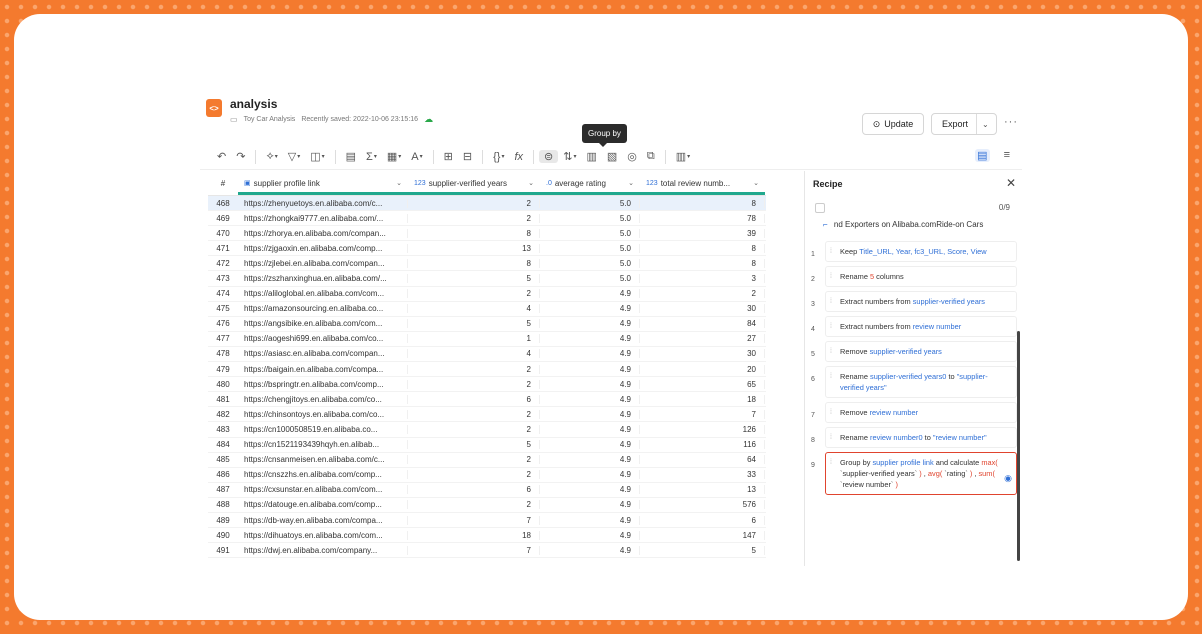 This screenshot has height=634, width=1202. What do you see at coordinates (474, 490) in the screenshot?
I see `years-cell: 6` at bounding box center [474, 490].